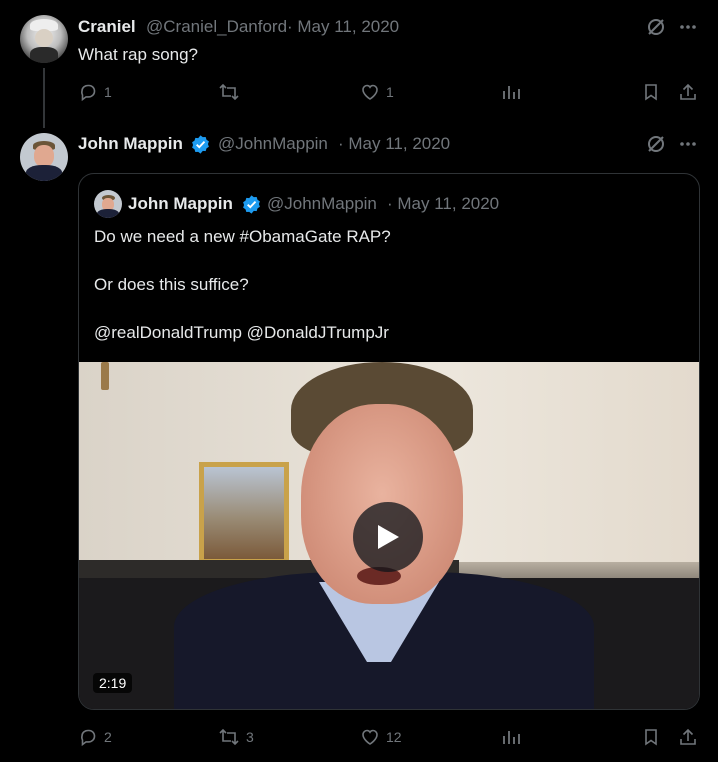  I want to click on author-handle: @Craniel_Danford, so click(216, 27).